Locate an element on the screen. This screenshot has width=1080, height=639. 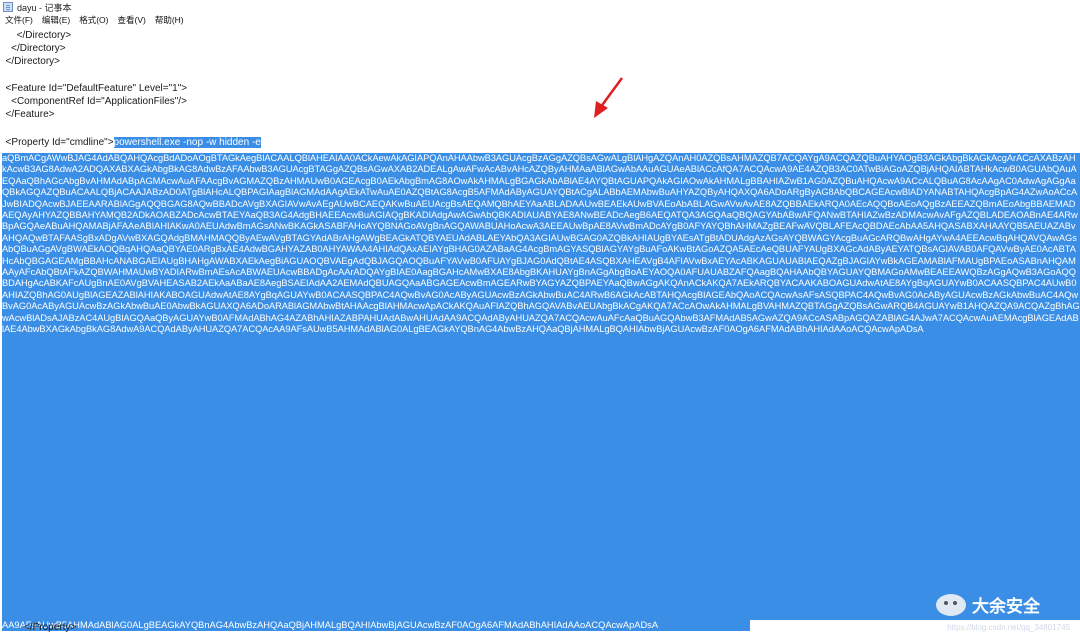
wechat-logo-icon is located at coordinates (951, 604).